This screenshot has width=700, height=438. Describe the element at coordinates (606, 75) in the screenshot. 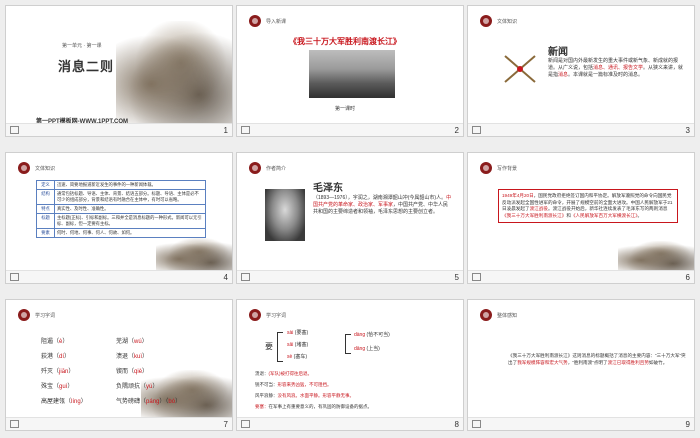

I see `definition-part: 。本课就是一篇标准及时的消息。` at that location.